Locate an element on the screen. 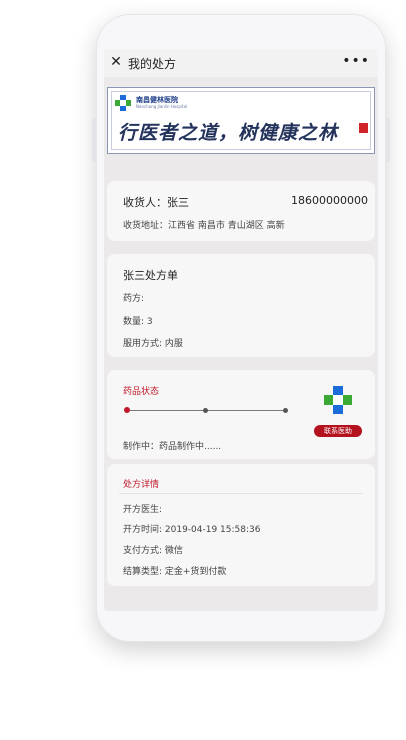 Image resolution: width=406 pixels, height=740 pixels. details-time: 开方时间: 2019-04-19 15:58:36 is located at coordinates (192, 530).